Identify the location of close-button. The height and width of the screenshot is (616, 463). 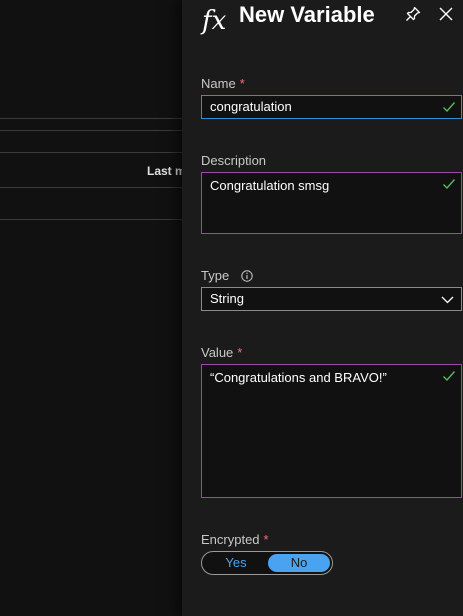
(446, 14).